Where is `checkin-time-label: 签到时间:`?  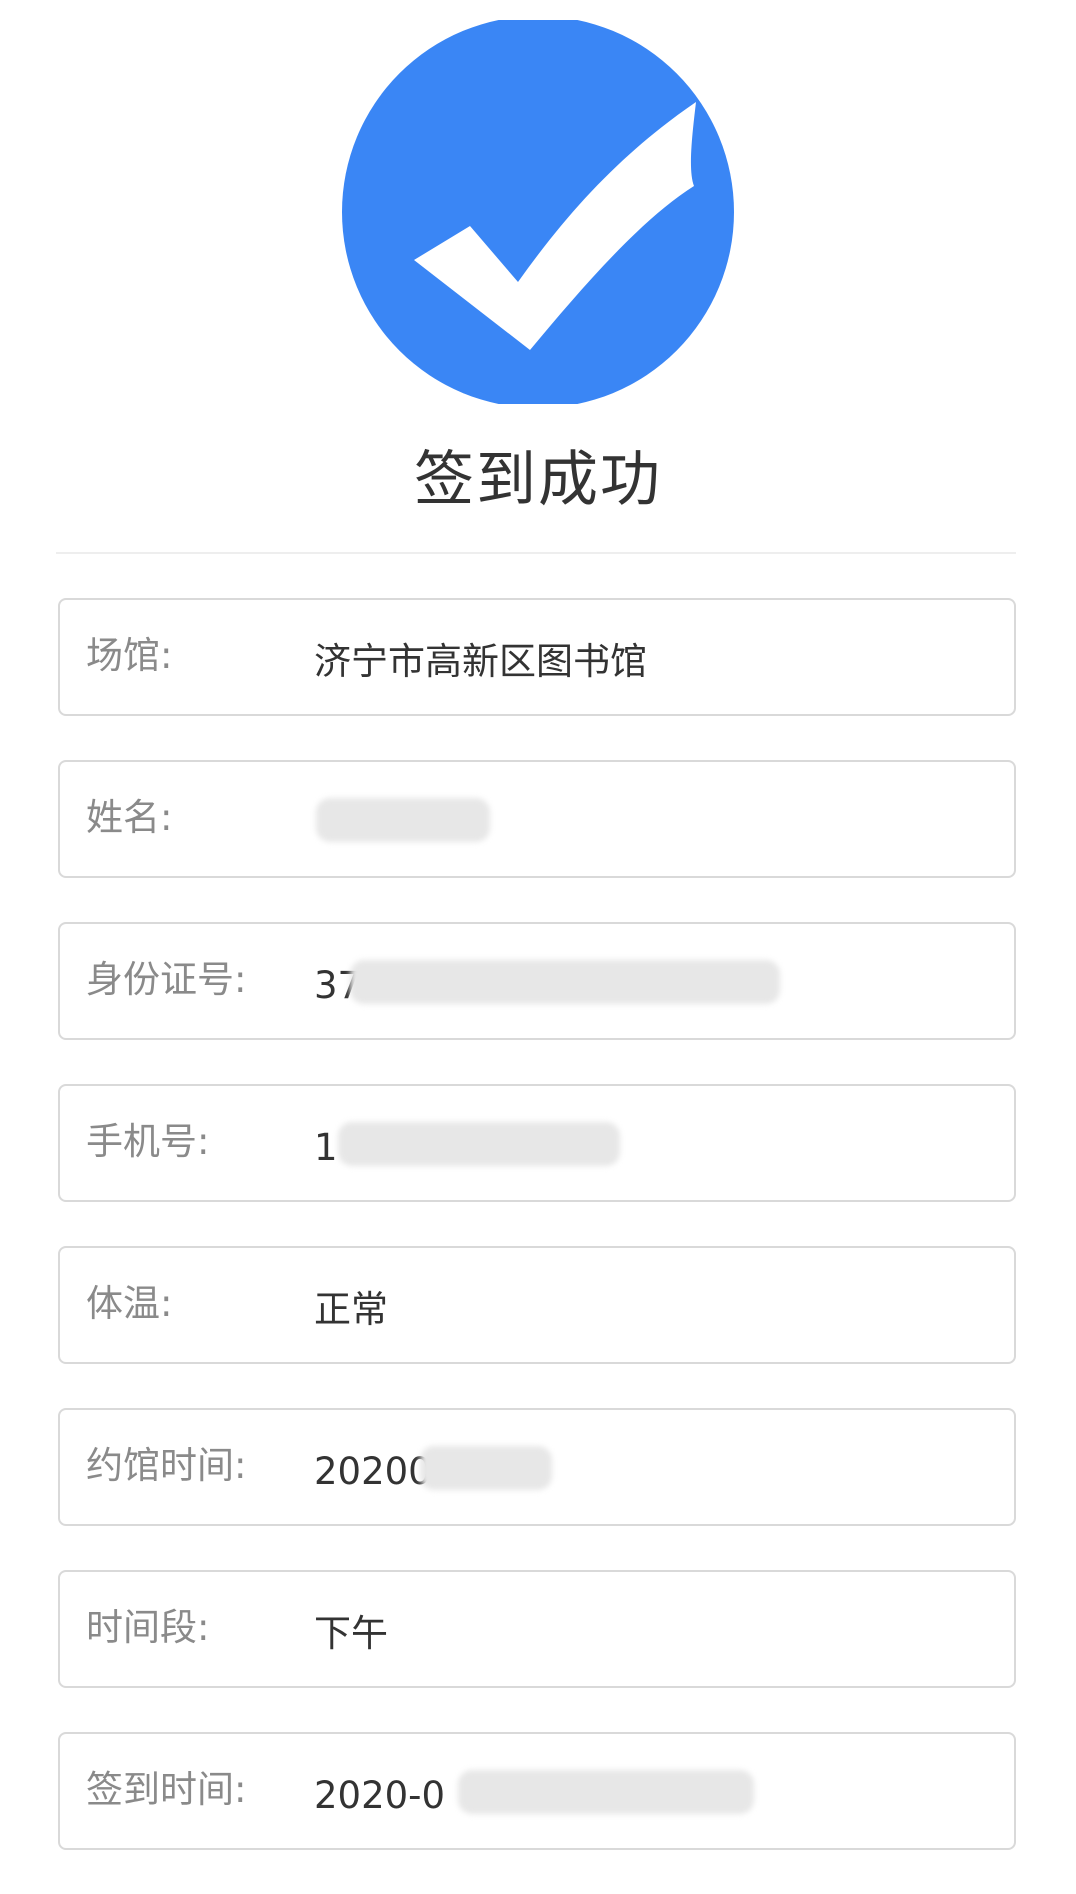 checkin-time-label: 签到时间: is located at coordinates (166, 1789).